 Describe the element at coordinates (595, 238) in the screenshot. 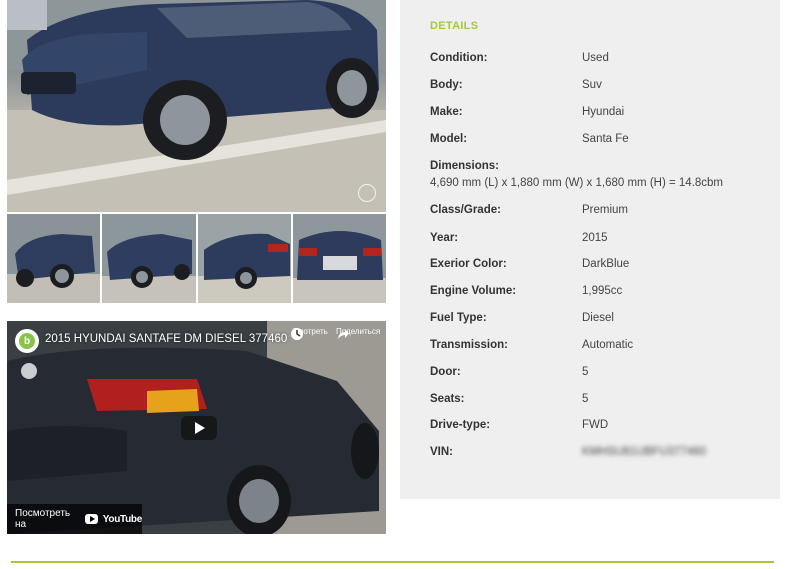

I see `detail-value: 2015` at that location.